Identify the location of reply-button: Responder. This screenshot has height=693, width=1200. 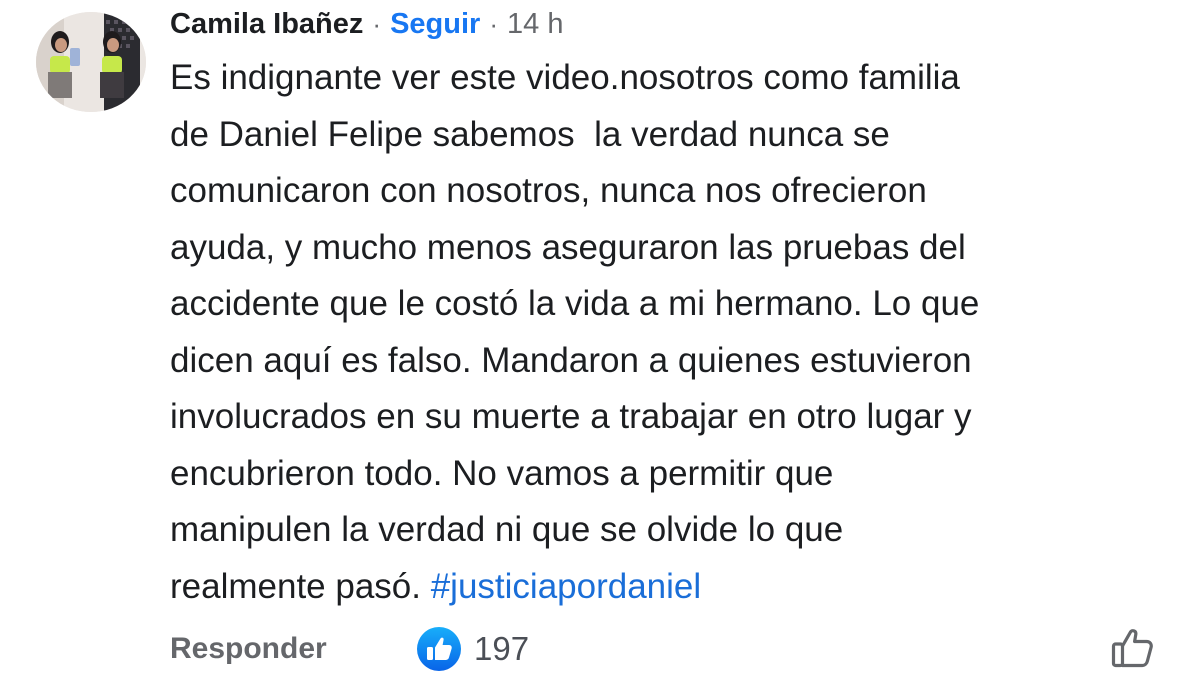
(248, 649).